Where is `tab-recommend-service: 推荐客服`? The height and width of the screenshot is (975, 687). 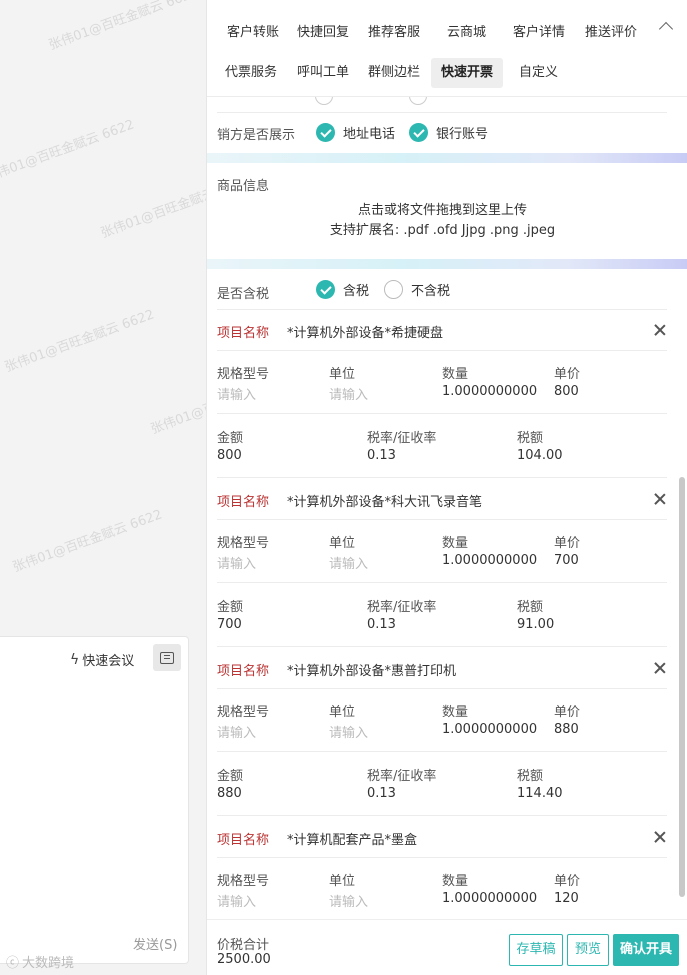
tab-recommend-service: 推荐客服 is located at coordinates (394, 33).